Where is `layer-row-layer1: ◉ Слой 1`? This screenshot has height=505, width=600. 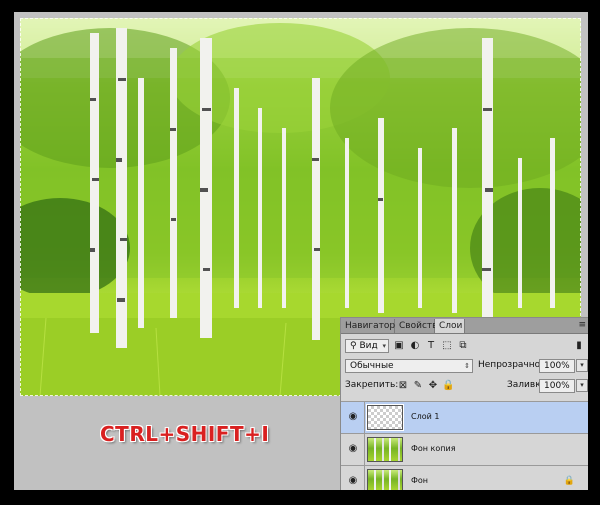 layer-row-layer1: ◉ Слой 1 is located at coordinates (464, 417).